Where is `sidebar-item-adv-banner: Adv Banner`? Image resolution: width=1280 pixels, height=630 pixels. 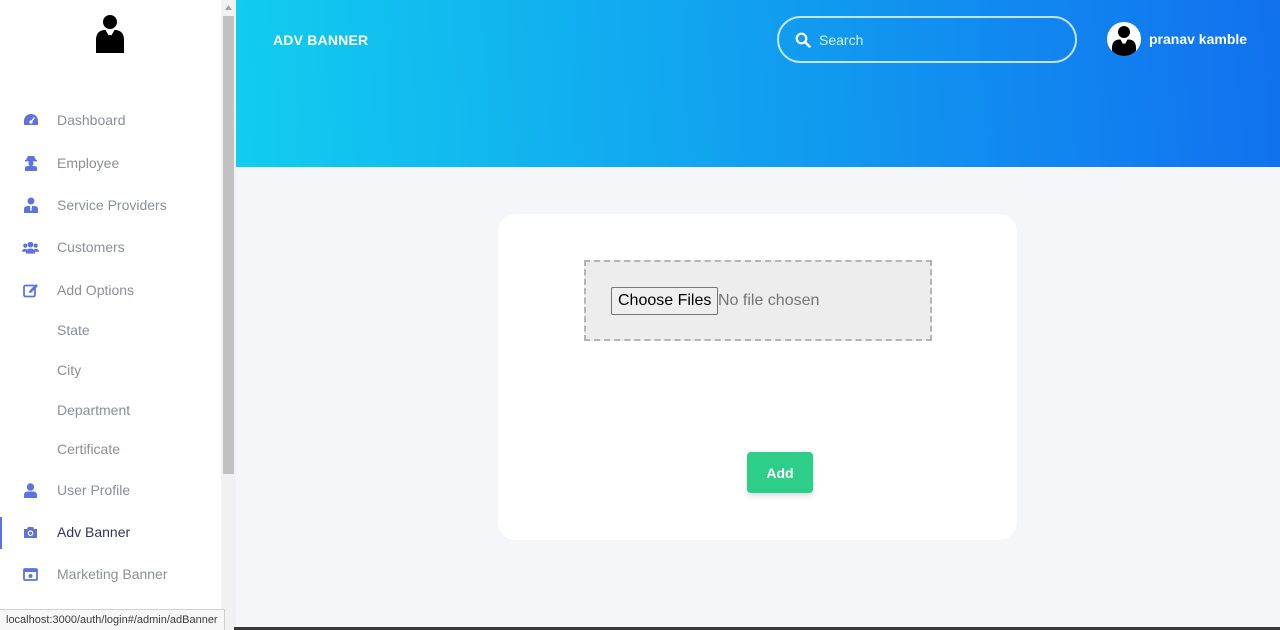
sidebar-item-adv-banner: Adv Banner is located at coordinates (110, 533).